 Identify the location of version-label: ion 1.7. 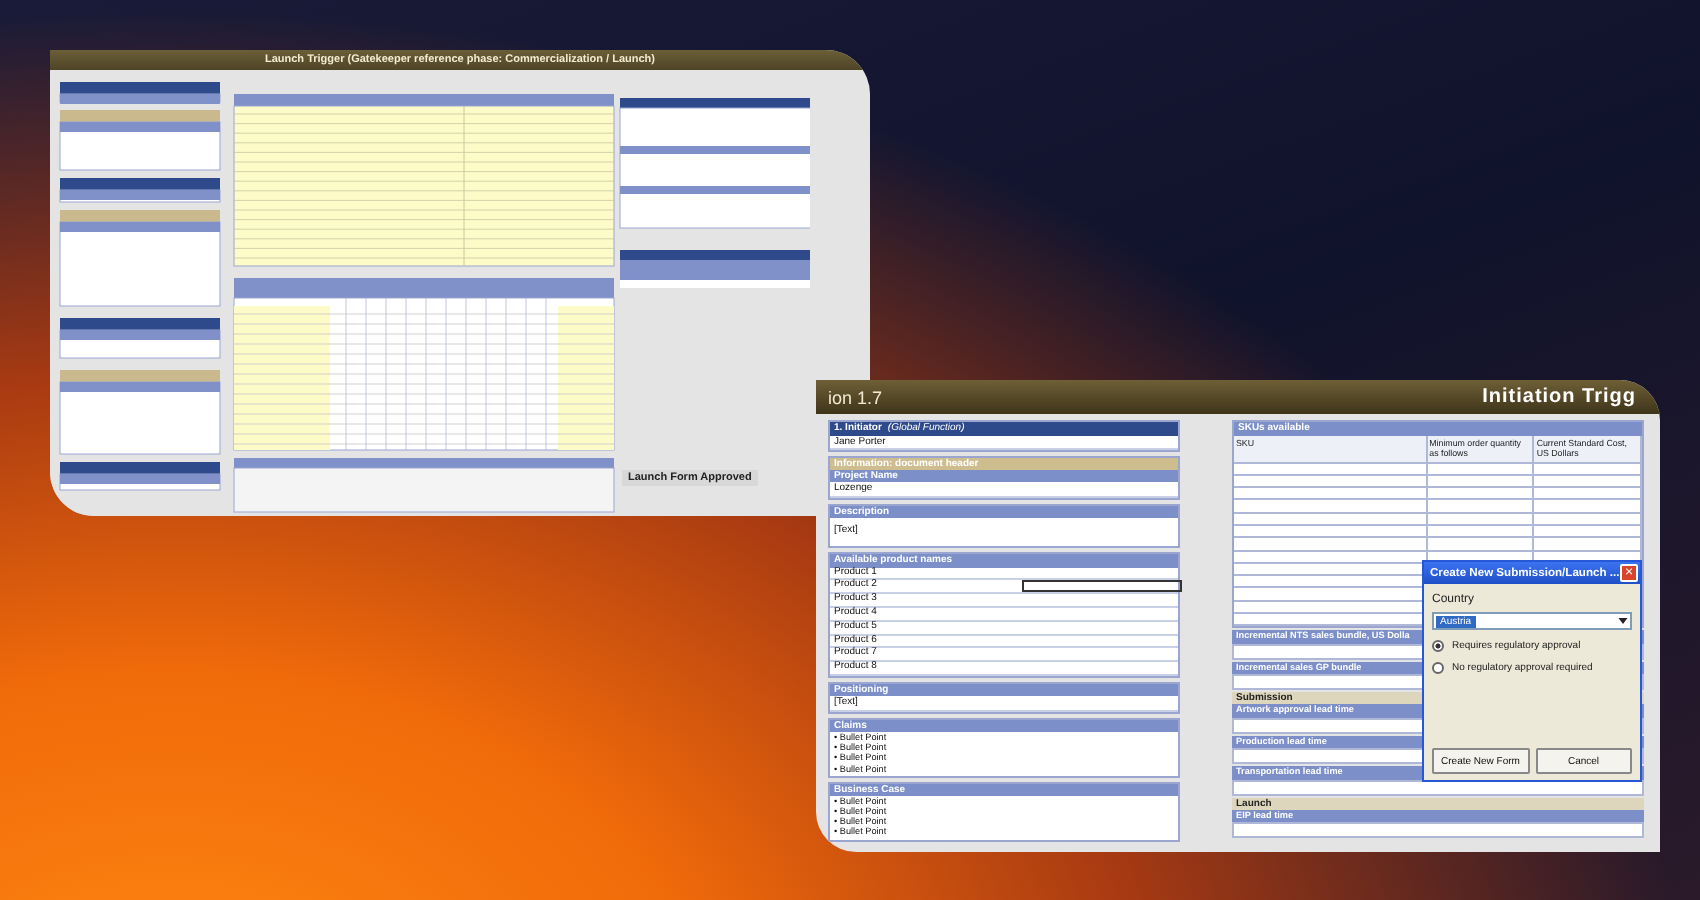
(855, 397).